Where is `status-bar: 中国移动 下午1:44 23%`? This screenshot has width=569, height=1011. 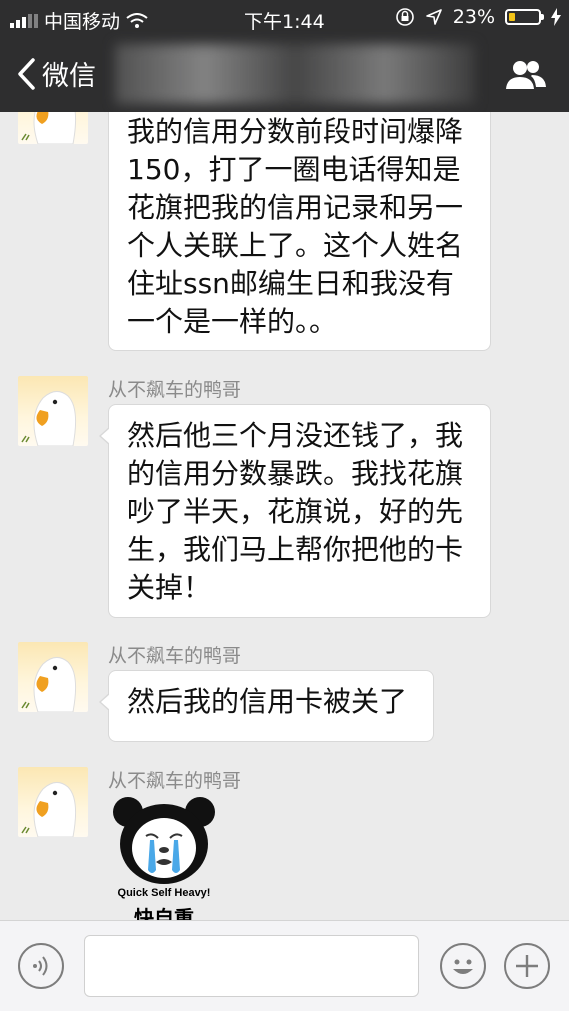
status-bar: 中国移动 下午1:44 23% is located at coordinates (284, 18).